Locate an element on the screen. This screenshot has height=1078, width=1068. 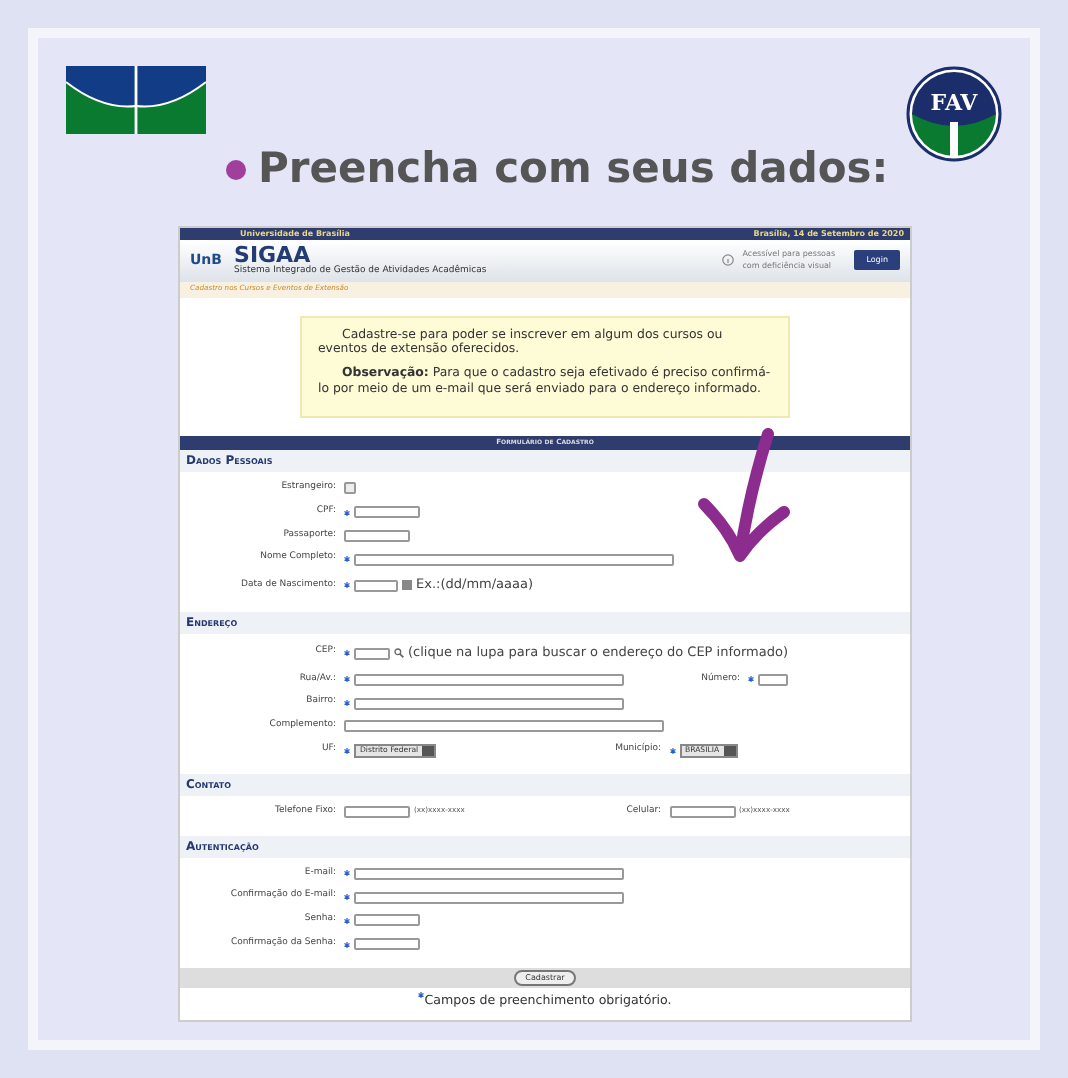
logo-icon is located at coordinates (136, 100).